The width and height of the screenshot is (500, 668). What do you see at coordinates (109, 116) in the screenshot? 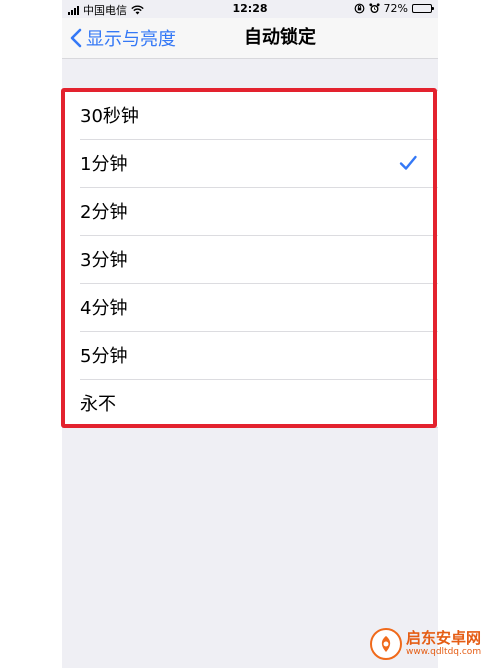
I see `option-label: 30秒钟` at bounding box center [109, 116].